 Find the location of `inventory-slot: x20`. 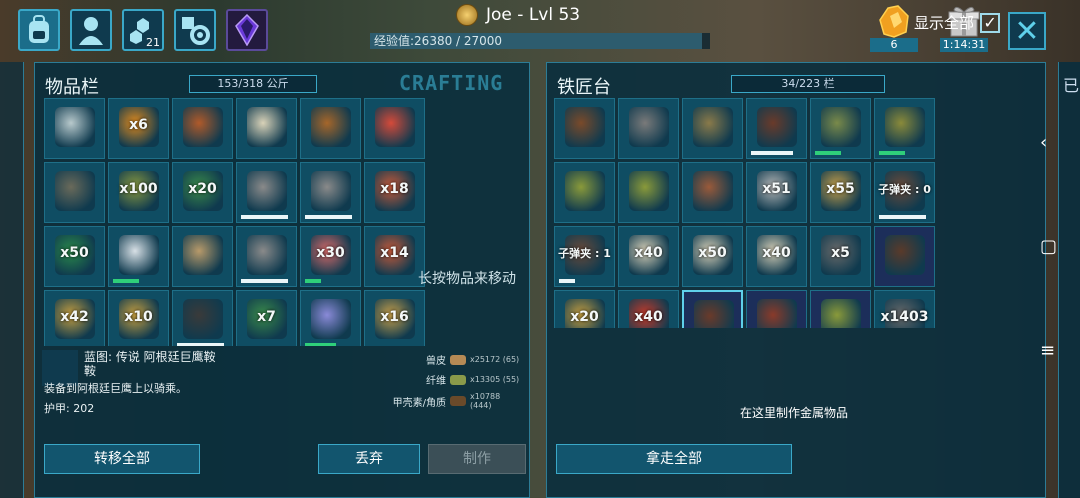

inventory-slot: x20 is located at coordinates (202, 192).